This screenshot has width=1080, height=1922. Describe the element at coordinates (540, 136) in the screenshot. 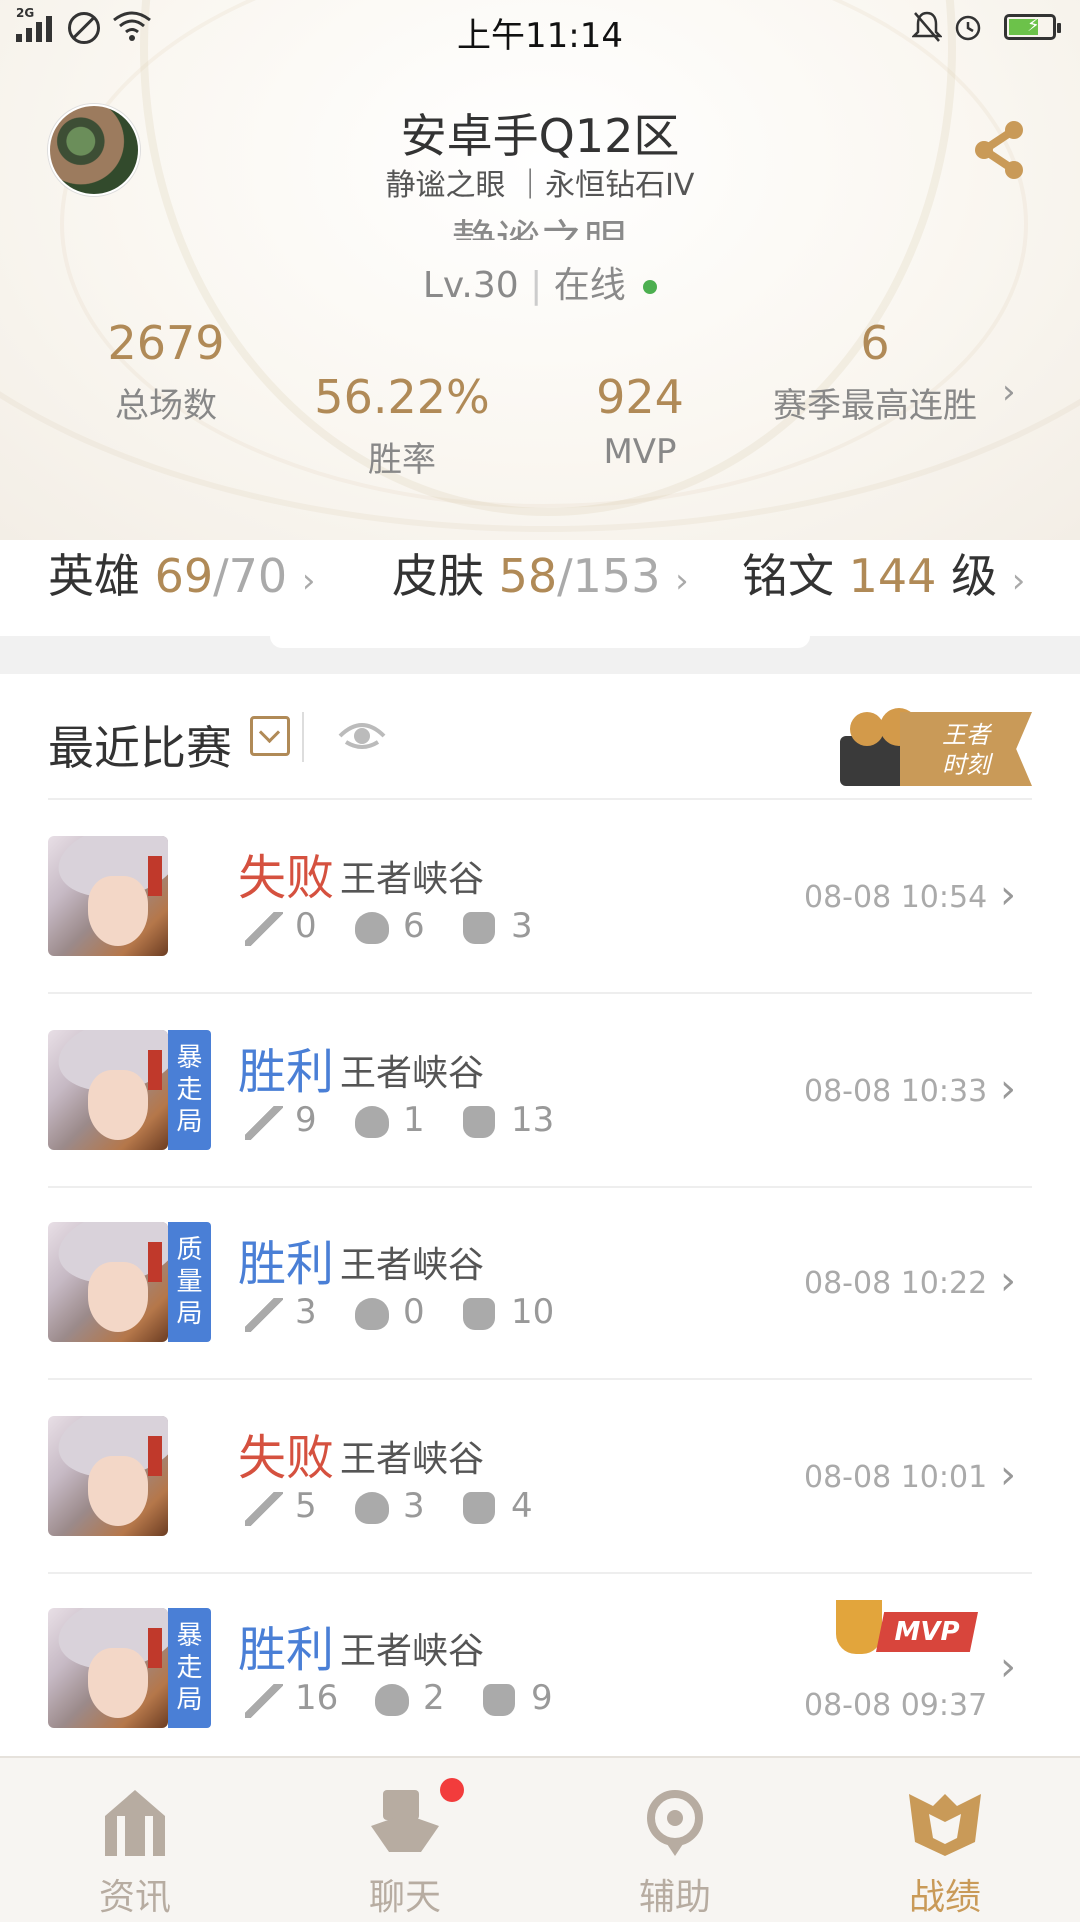

I see `server-title: 安卓手Q12区` at that location.